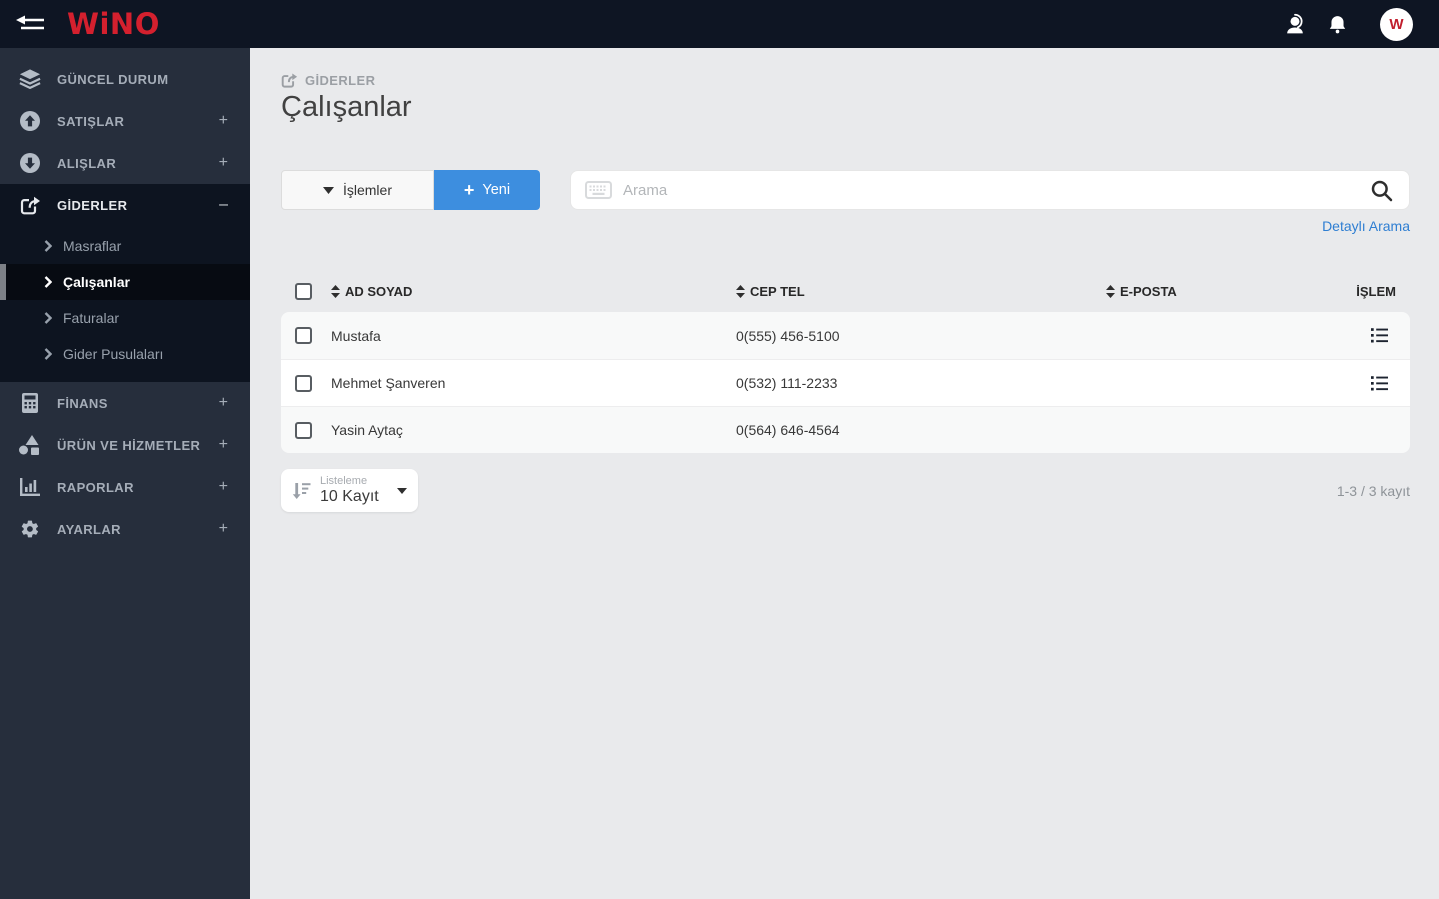 Image resolution: width=1439 pixels, height=899 pixels. What do you see at coordinates (346, 107) in the screenshot?
I see `page-title: Çalışanlar` at bounding box center [346, 107].